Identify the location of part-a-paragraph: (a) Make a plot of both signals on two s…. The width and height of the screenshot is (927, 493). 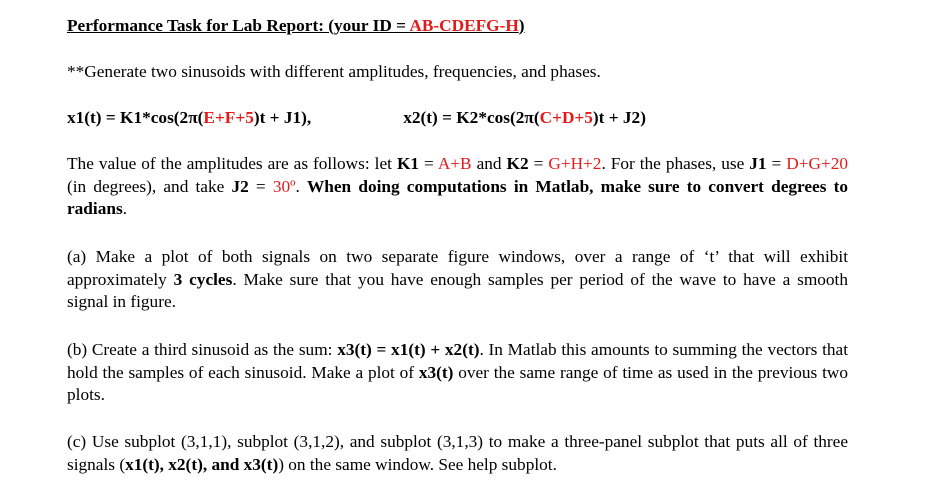
(457, 279).